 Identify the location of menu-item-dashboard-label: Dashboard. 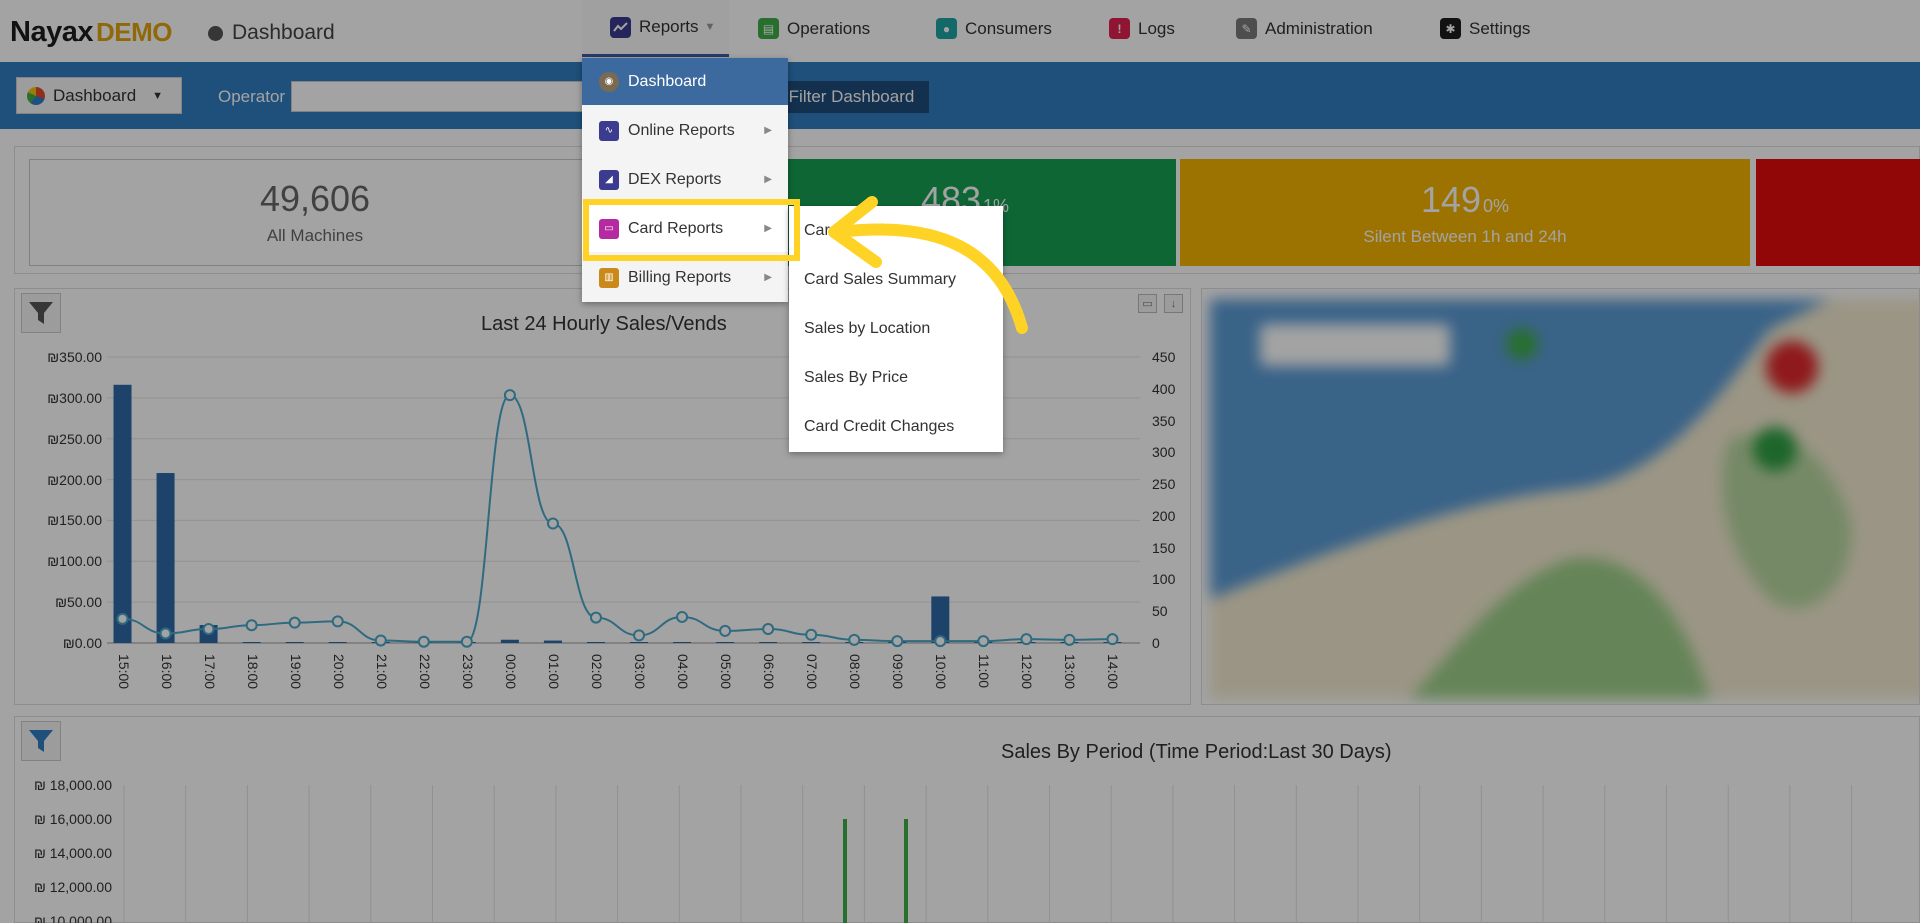
(667, 81).